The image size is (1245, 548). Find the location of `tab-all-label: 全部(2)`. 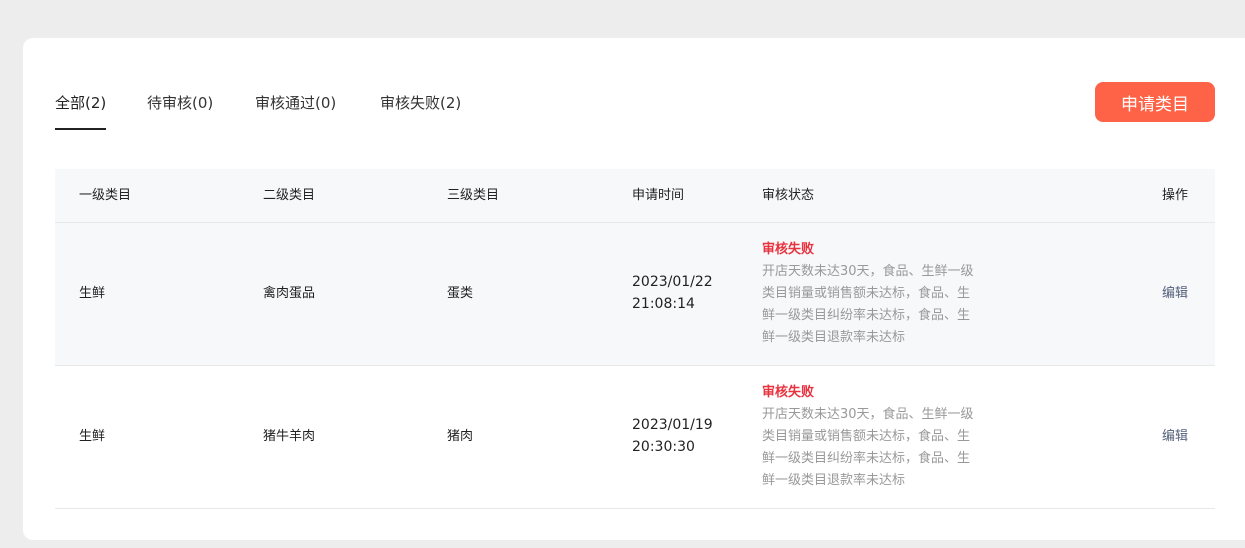

tab-all-label: 全部(2) is located at coordinates (81, 103).